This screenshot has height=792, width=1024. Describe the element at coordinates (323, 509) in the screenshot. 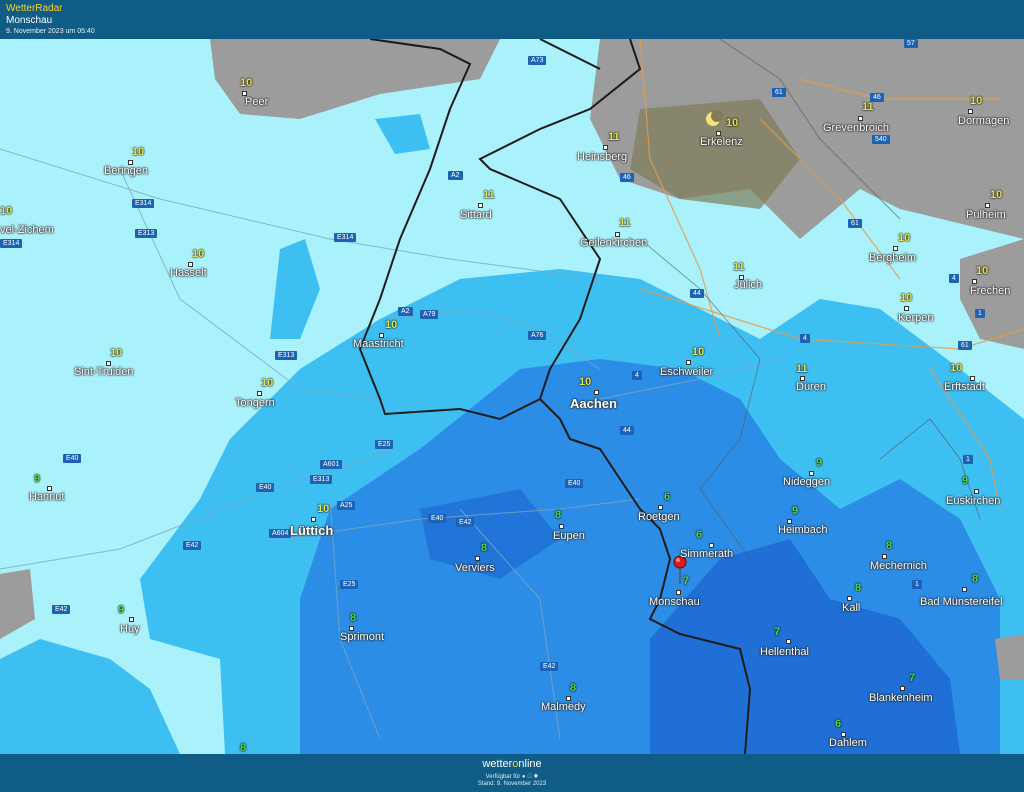

I see `temp-value-luettich: 10` at that location.